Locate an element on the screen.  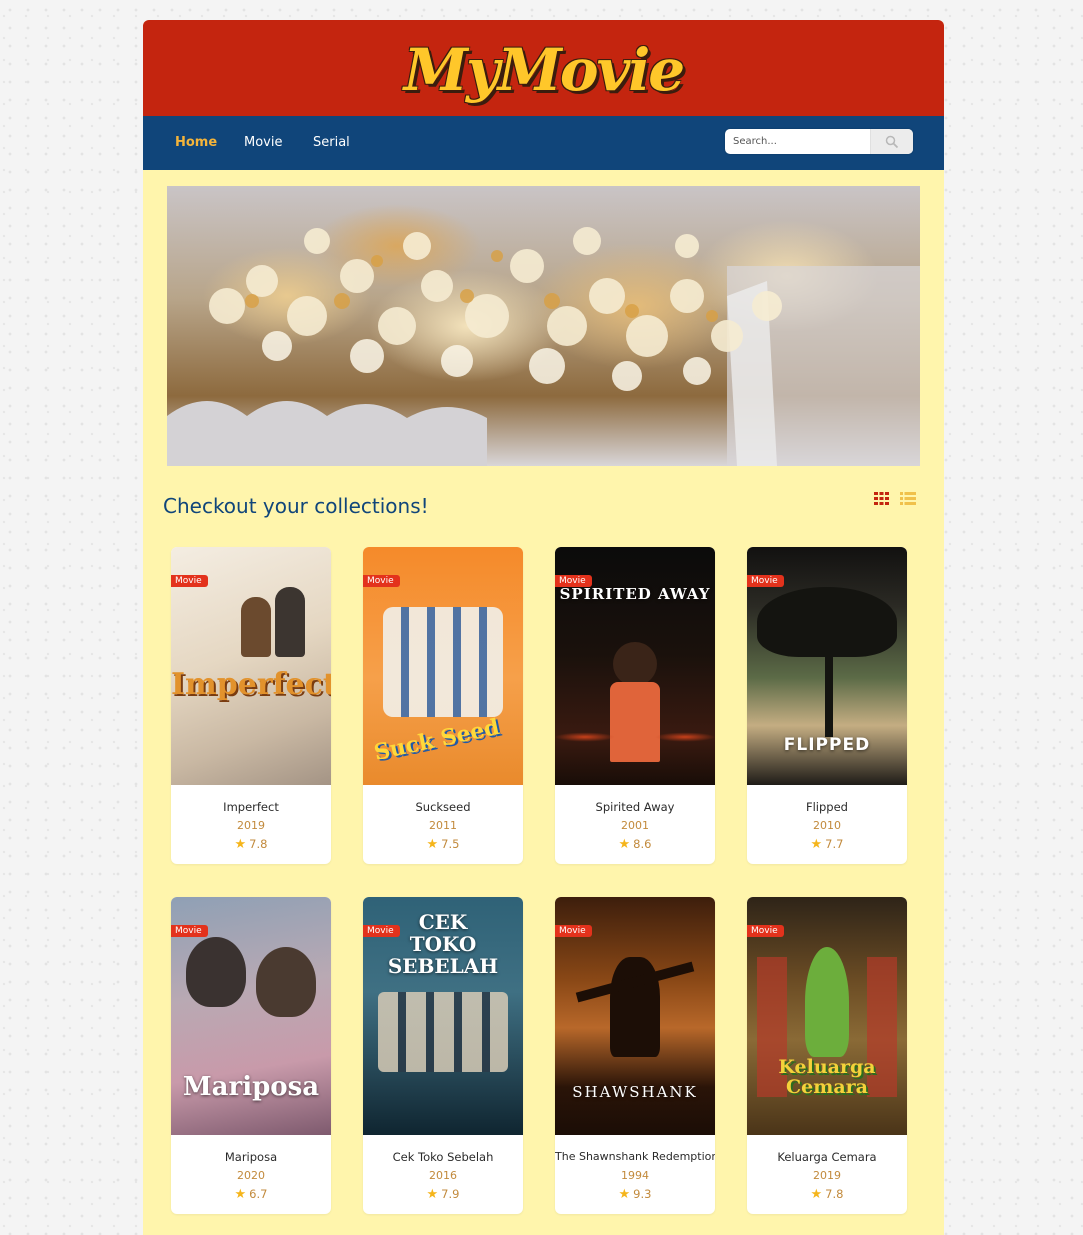
movie-title: Suckseed is located at coordinates (443, 807).